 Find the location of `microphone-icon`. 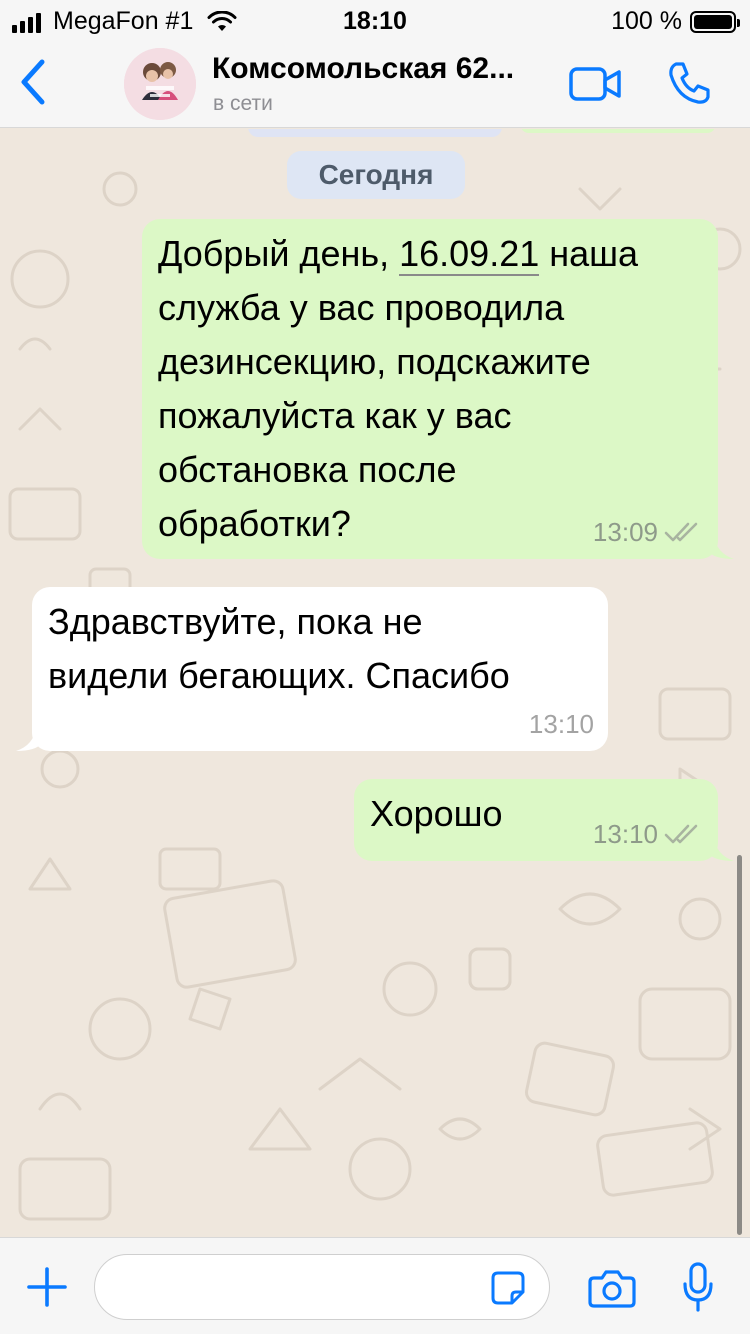

microphone-icon is located at coordinates (698, 1287).